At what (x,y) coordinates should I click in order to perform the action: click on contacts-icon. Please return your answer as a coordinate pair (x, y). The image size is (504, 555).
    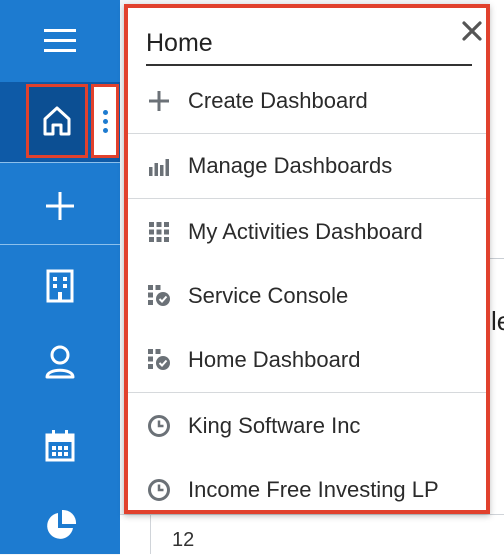
    Looking at the image, I should click on (60, 362).